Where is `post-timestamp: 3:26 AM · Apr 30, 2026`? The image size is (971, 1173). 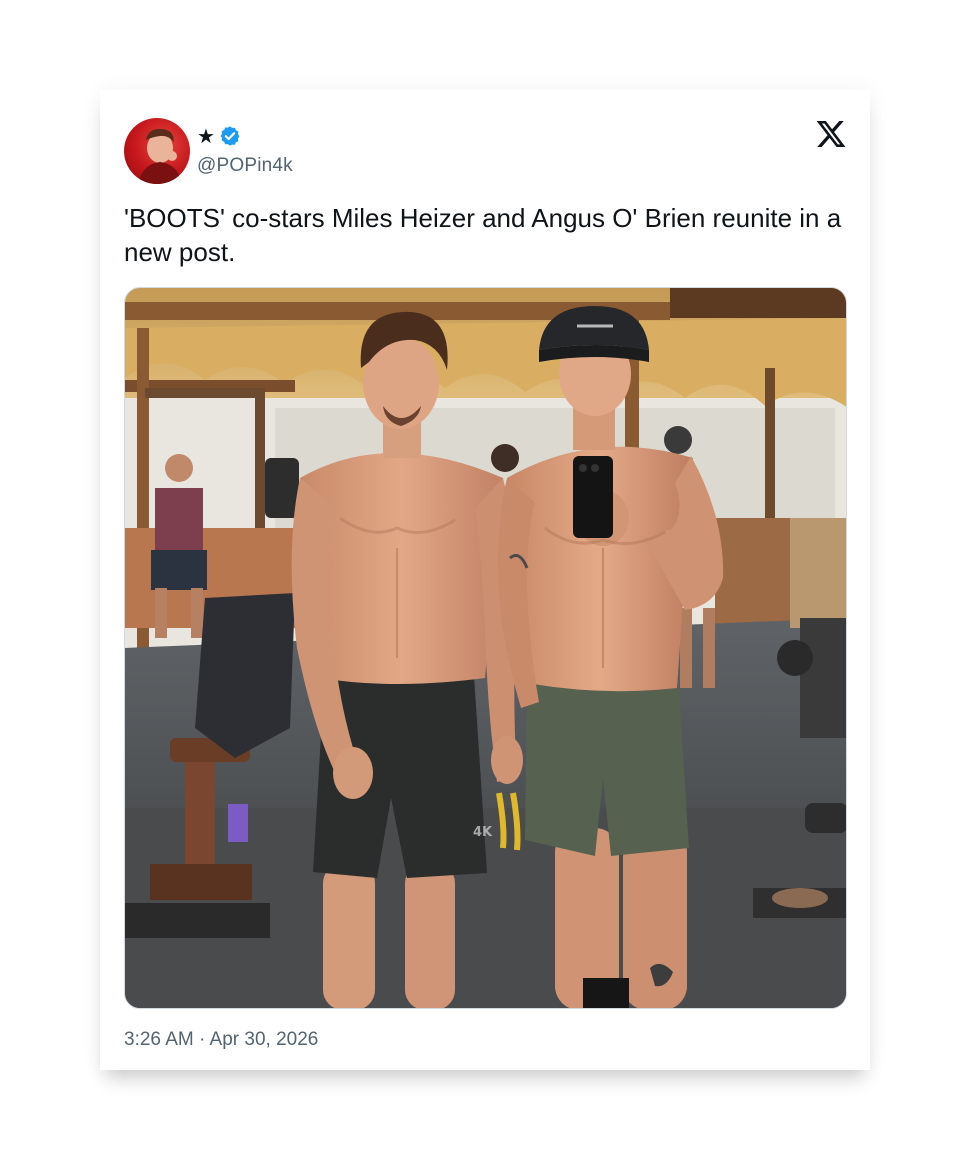 post-timestamp: 3:26 AM · Apr 30, 2026 is located at coordinates (221, 1040).